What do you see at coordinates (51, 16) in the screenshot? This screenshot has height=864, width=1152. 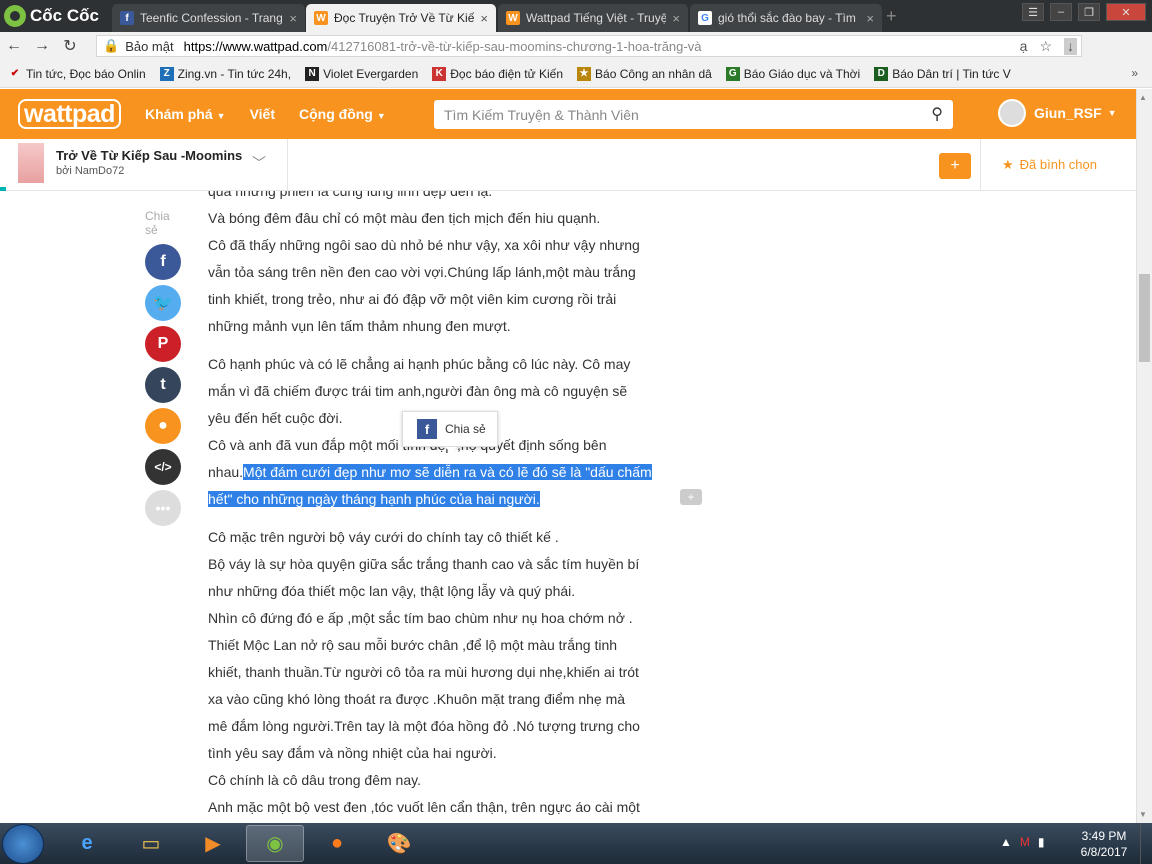 I see `coccoc-logo: Cốc Cốc` at bounding box center [51, 16].